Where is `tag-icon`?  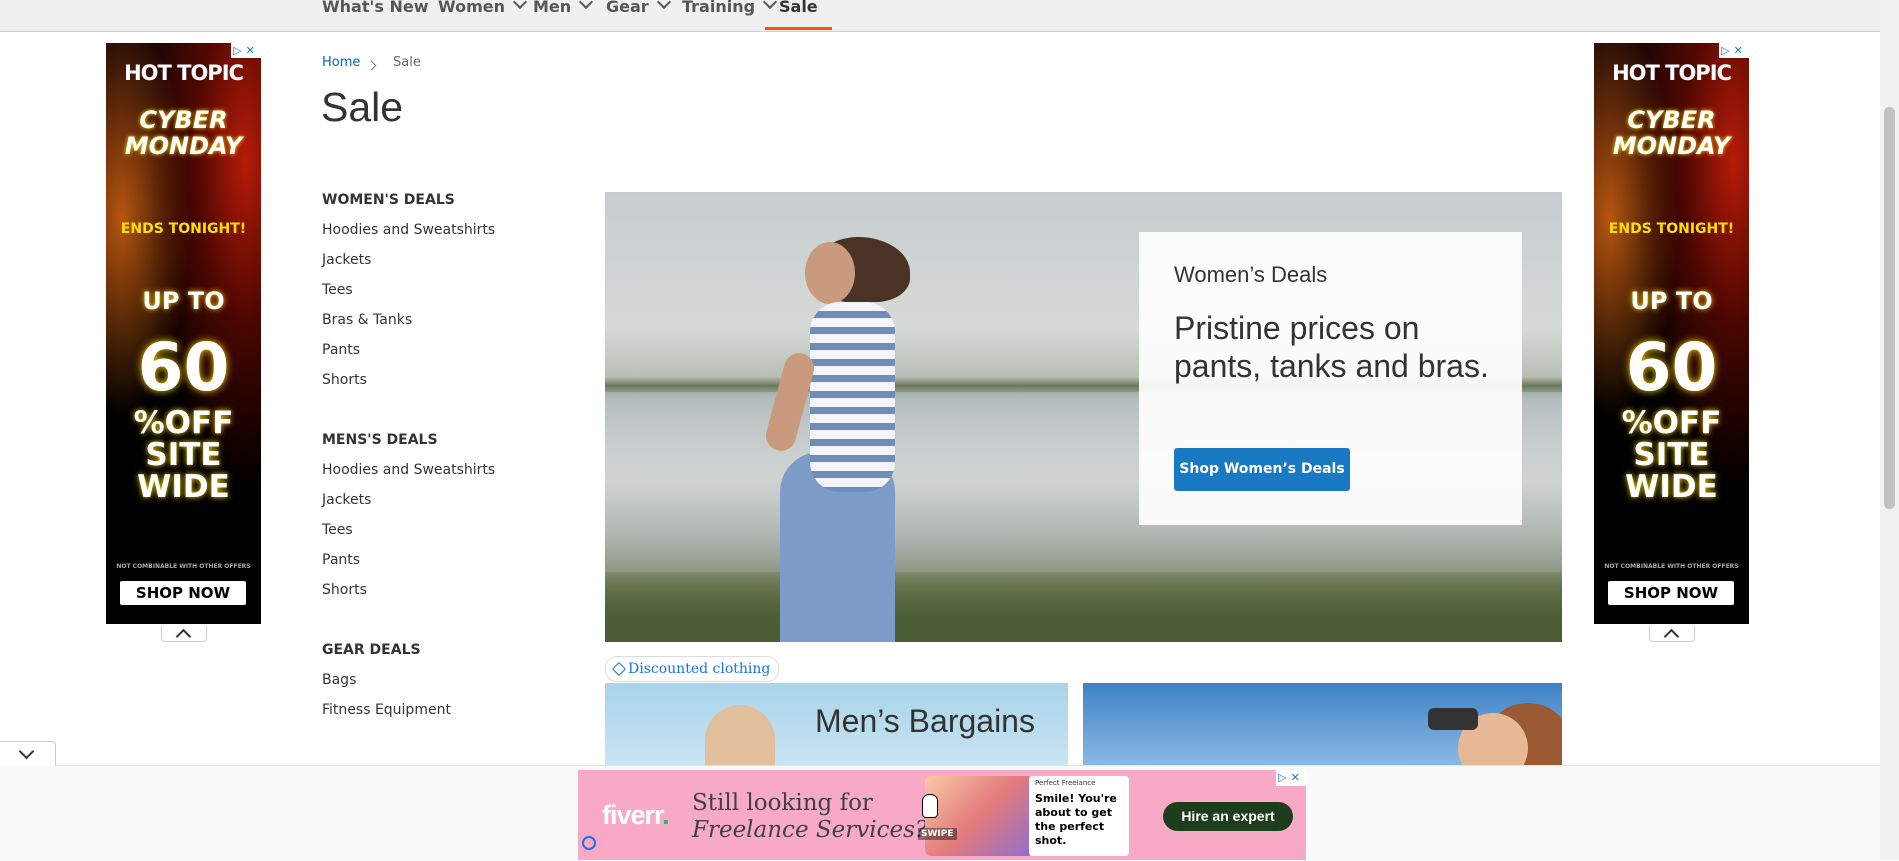 tag-icon is located at coordinates (619, 669).